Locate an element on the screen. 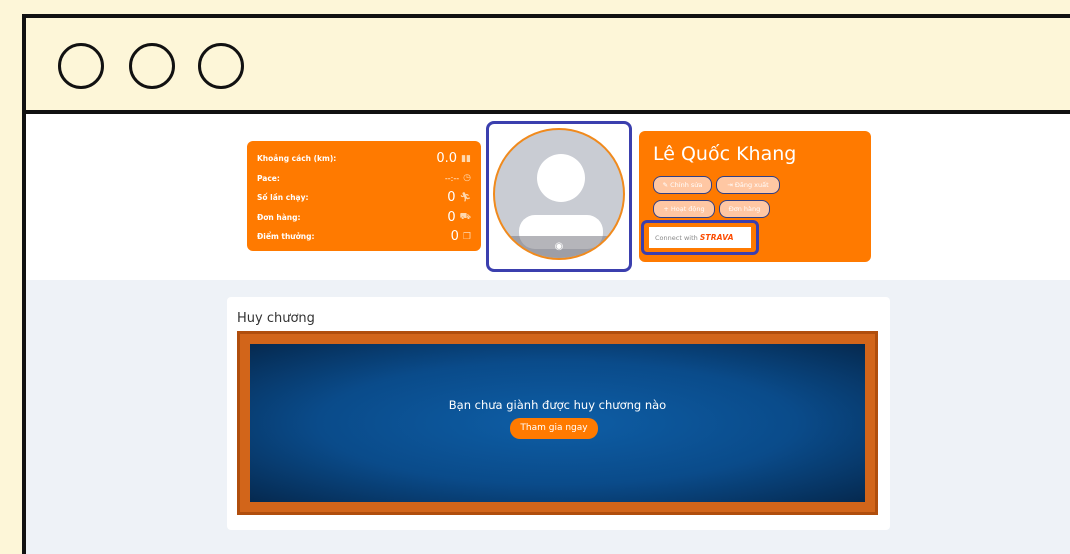 This screenshot has width=1070, height=554. join-now-button: Tham gia ngay is located at coordinates (554, 428).